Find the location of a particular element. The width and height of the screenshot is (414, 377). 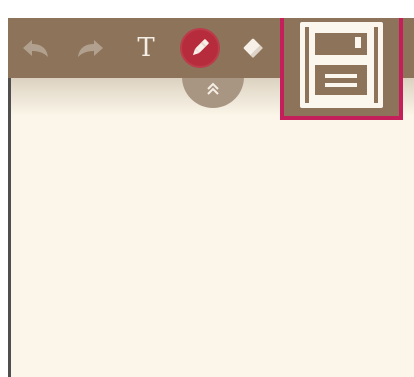

redo-arrow-icon is located at coordinates (90, 48).